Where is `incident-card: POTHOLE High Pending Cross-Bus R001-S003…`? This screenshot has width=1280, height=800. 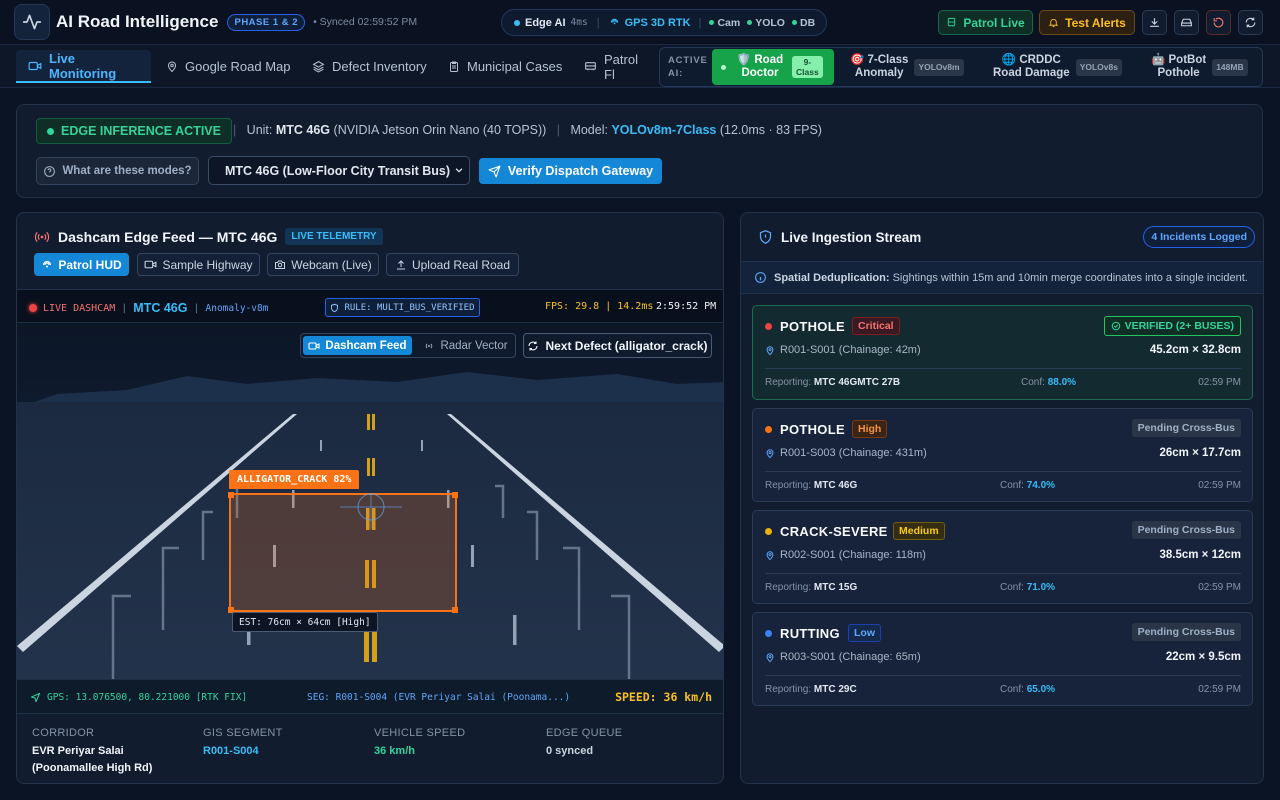 incident-card: POTHOLE High Pending Cross-Bus R001-S003… is located at coordinates (1002, 455).